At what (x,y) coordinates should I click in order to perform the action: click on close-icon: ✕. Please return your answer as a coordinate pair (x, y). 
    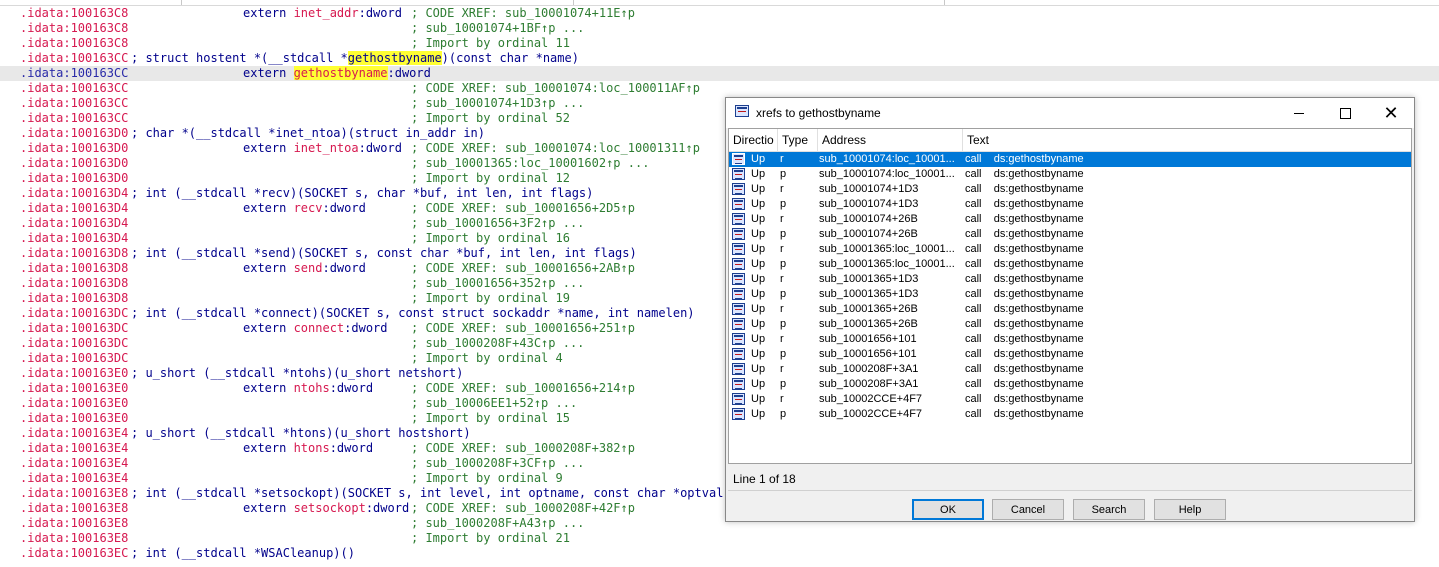
    Looking at the image, I should click on (1391, 112).